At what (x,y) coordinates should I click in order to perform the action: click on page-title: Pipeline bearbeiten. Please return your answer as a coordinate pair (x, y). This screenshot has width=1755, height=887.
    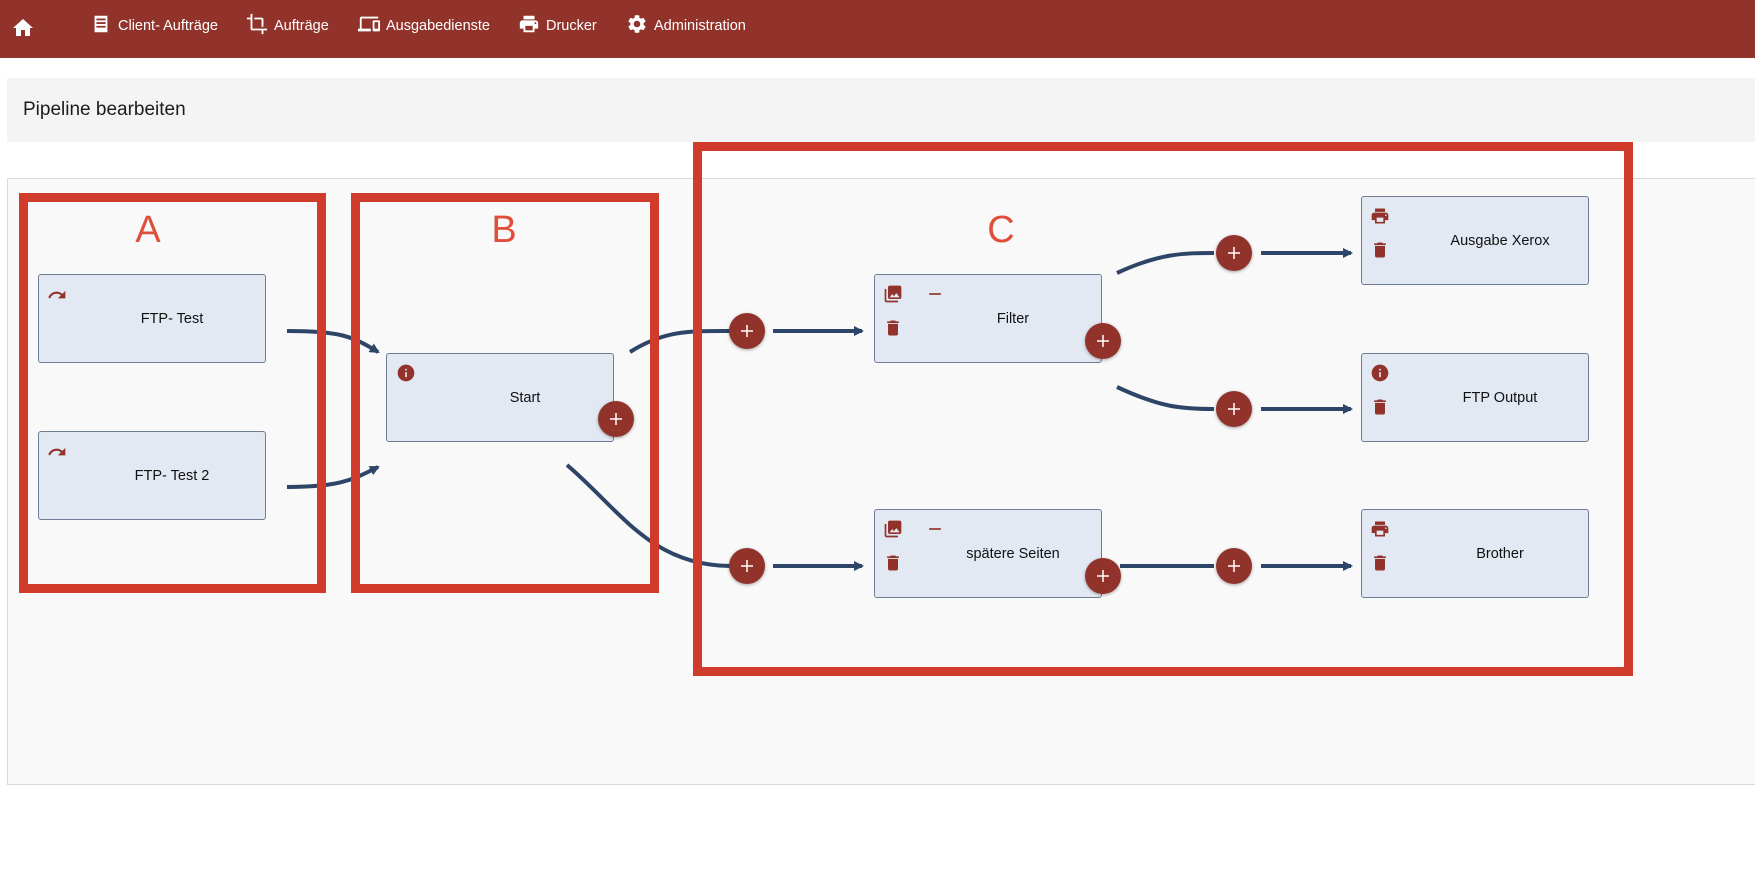
    Looking at the image, I should click on (104, 109).